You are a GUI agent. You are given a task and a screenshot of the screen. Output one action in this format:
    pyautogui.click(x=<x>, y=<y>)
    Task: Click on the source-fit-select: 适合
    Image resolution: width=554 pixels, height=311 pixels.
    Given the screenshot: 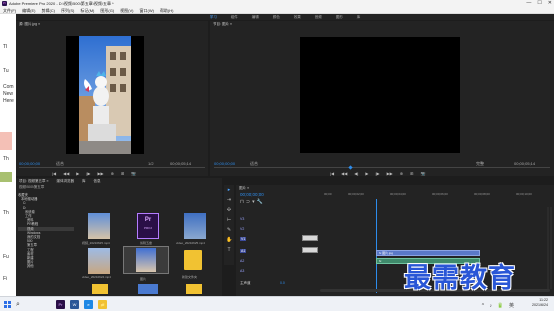 What is the action you would take?
    pyautogui.click(x=60, y=163)
    